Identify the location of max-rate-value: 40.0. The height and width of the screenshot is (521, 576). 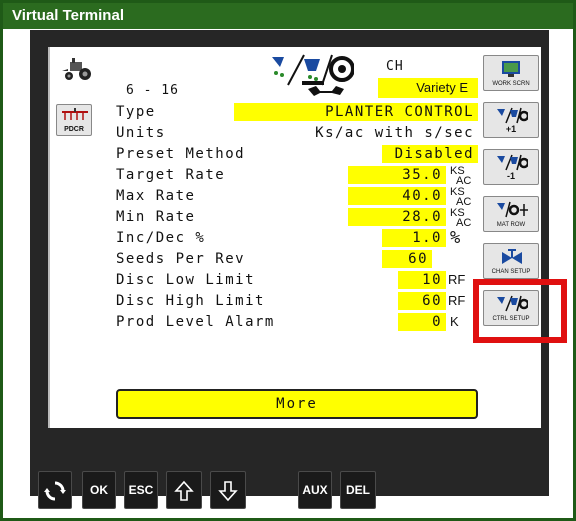
(397, 196).